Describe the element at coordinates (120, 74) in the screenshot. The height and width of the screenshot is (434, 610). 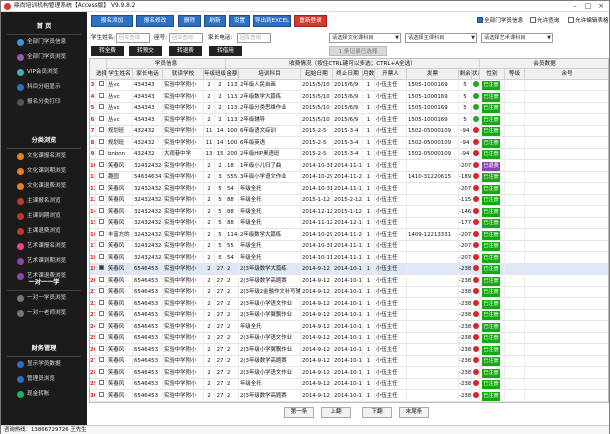
I see `column-header: 学生姓名` at that location.